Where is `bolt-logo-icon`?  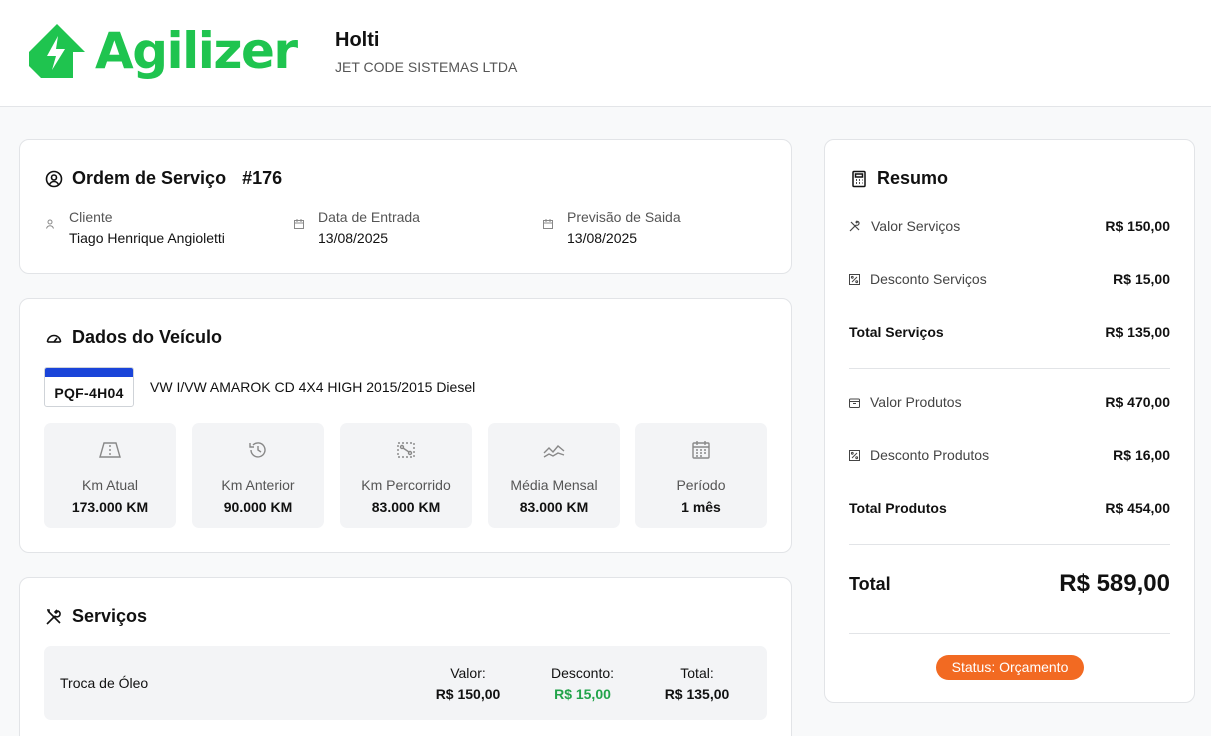 bolt-logo-icon is located at coordinates (57, 51).